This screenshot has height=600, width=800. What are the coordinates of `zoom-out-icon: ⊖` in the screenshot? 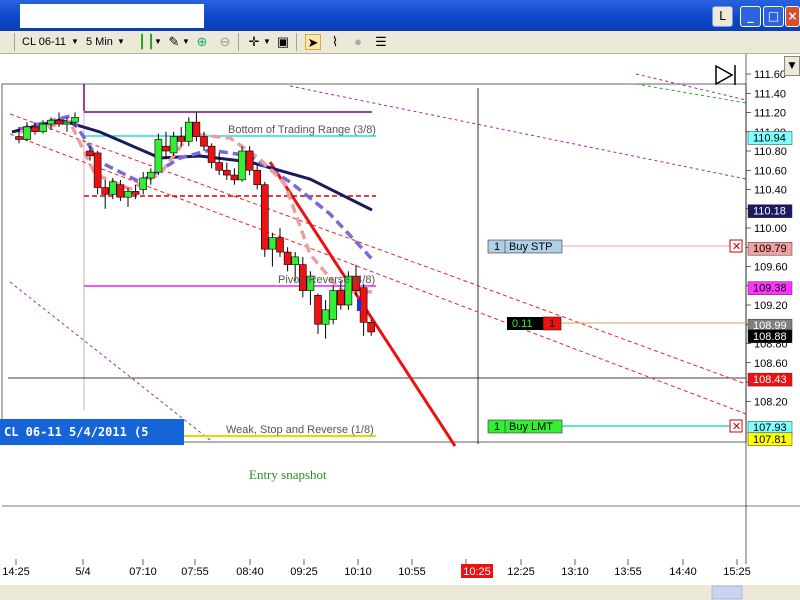 It's located at (225, 42).